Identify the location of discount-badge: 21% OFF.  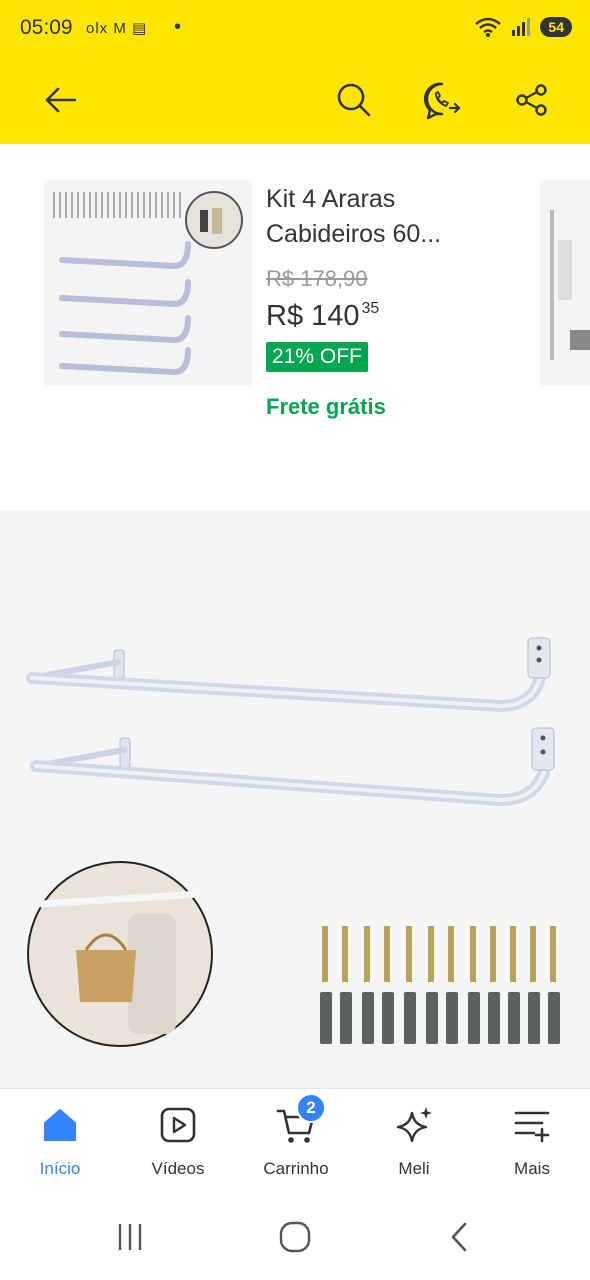
(317, 357).